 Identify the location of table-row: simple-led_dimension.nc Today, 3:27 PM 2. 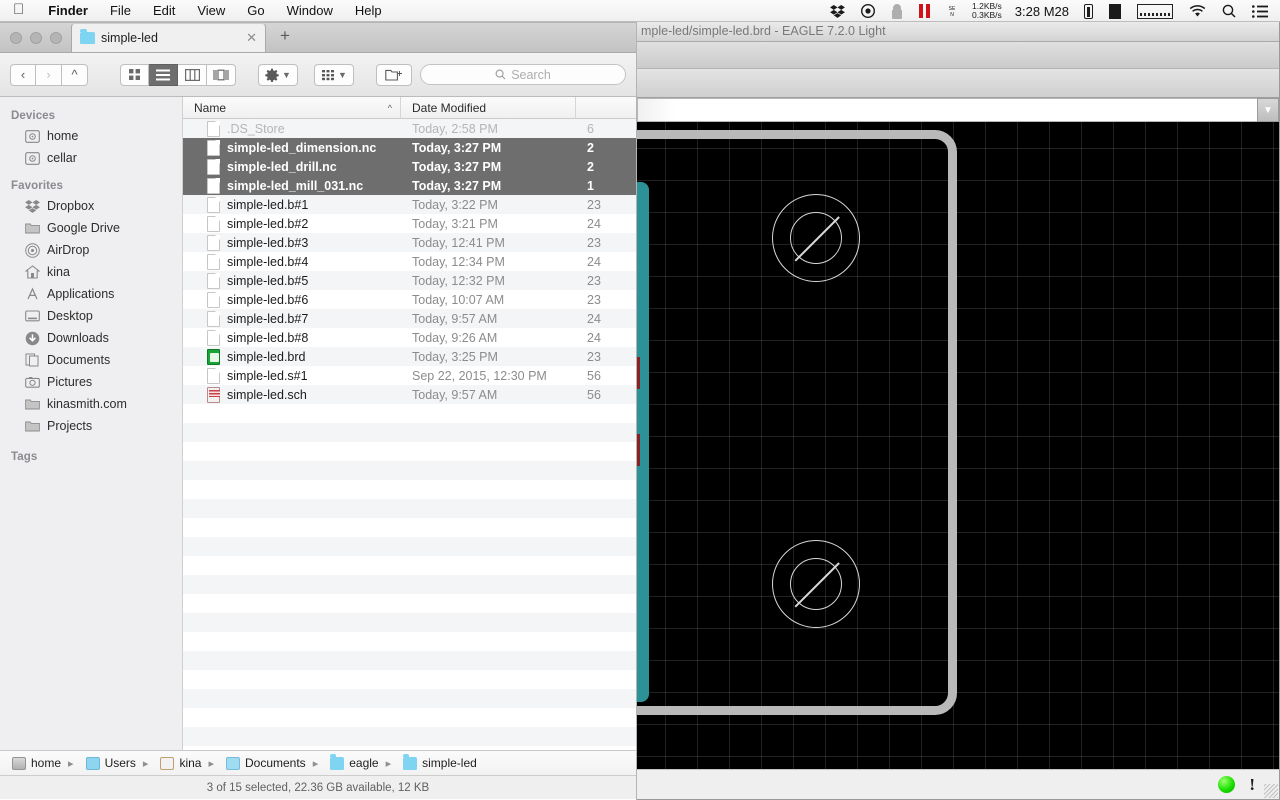
(409, 147).